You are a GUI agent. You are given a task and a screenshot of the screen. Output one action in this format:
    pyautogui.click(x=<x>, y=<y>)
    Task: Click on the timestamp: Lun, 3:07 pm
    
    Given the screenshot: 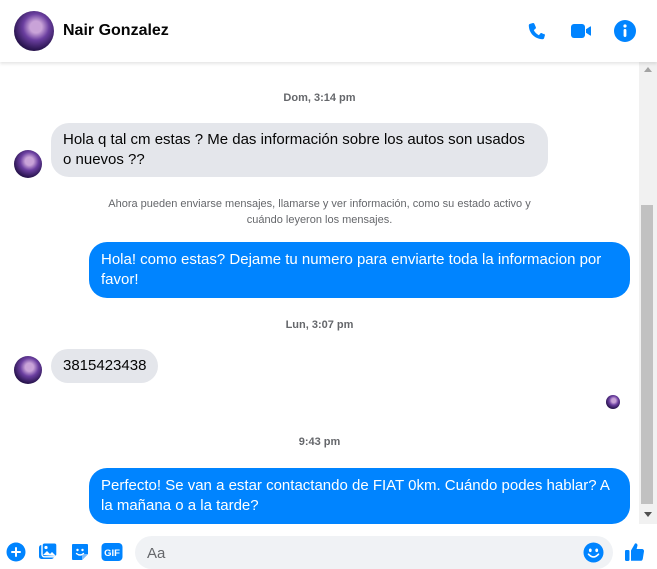 What is the action you would take?
    pyautogui.click(x=319, y=325)
    